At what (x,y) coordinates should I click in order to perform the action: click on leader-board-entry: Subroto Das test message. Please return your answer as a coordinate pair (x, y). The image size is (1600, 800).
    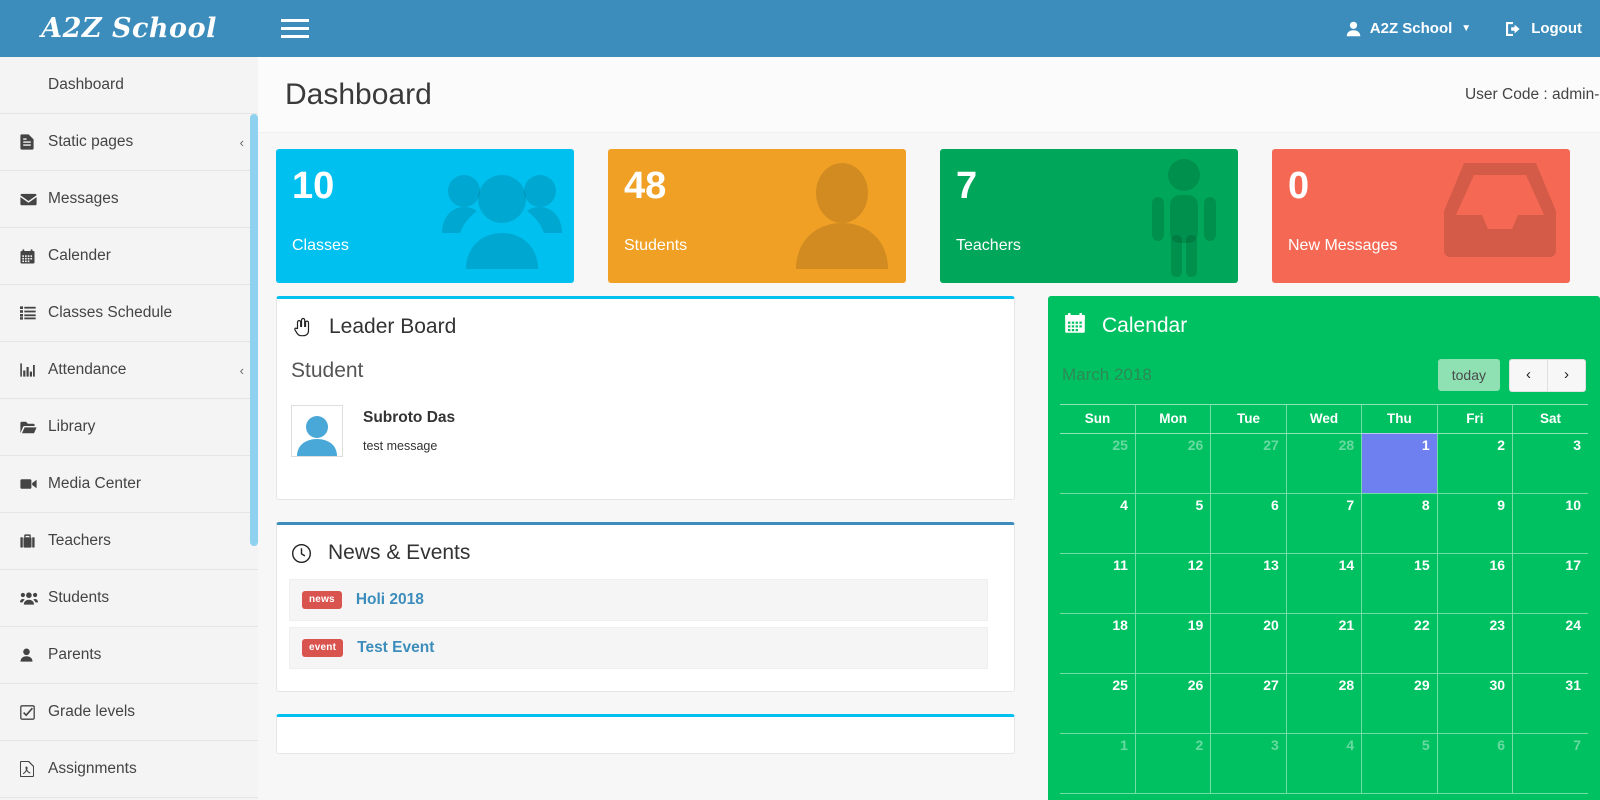
    Looking at the image, I should click on (645, 444).